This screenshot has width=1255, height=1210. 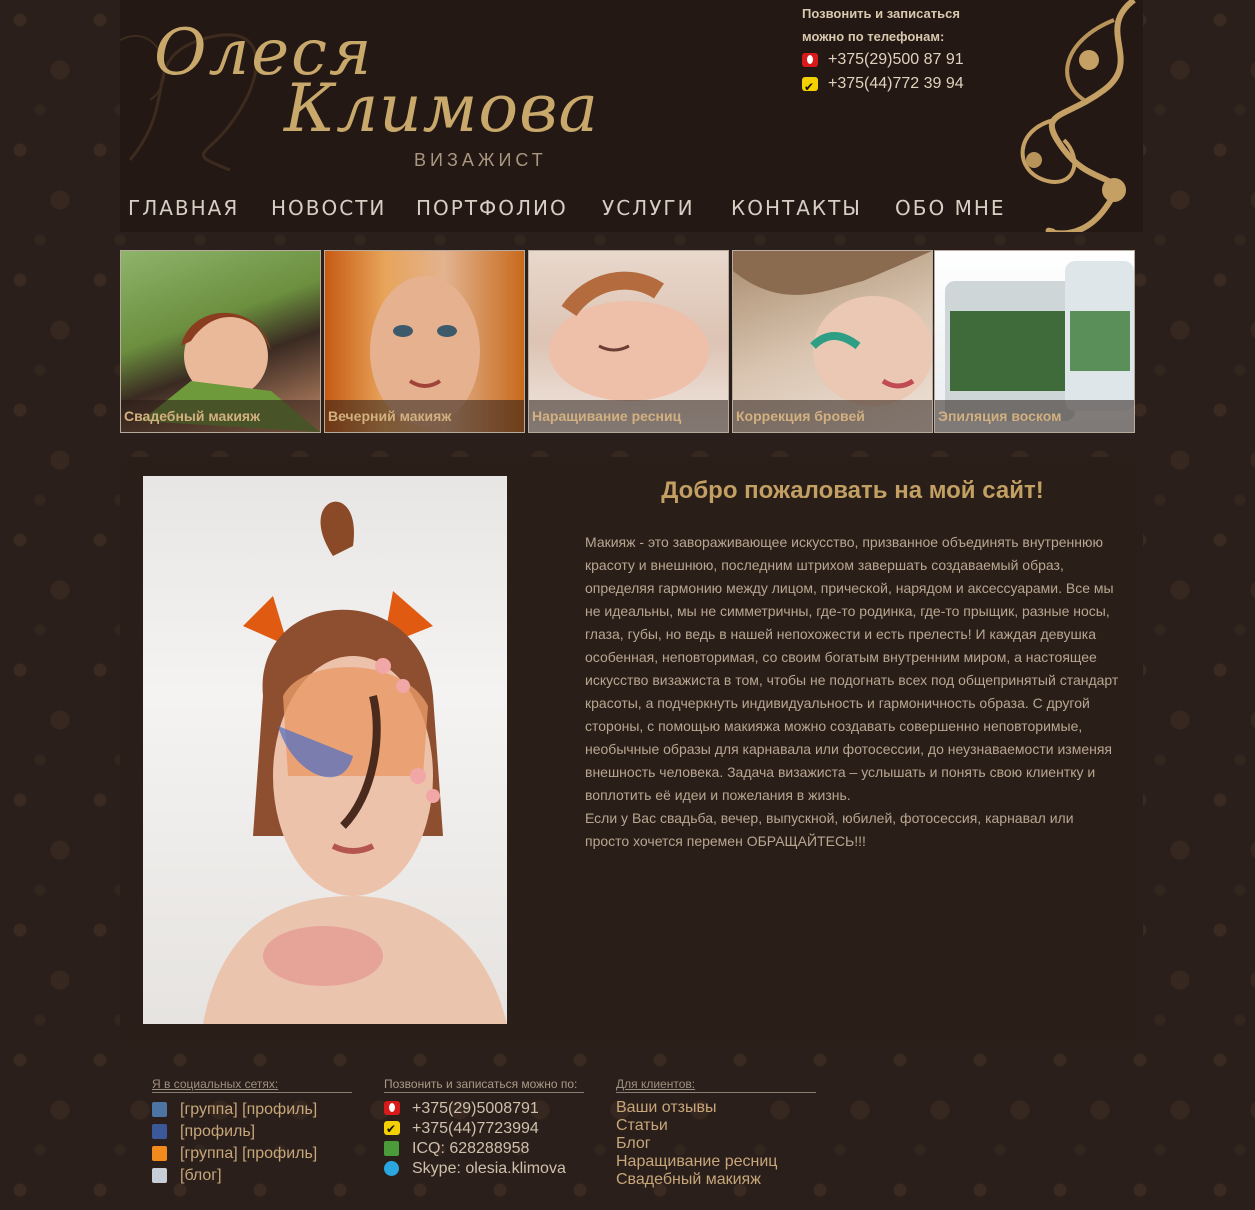 What do you see at coordinates (279, 1109) in the screenshot?
I see `vk-profile-link: [профиль]` at bounding box center [279, 1109].